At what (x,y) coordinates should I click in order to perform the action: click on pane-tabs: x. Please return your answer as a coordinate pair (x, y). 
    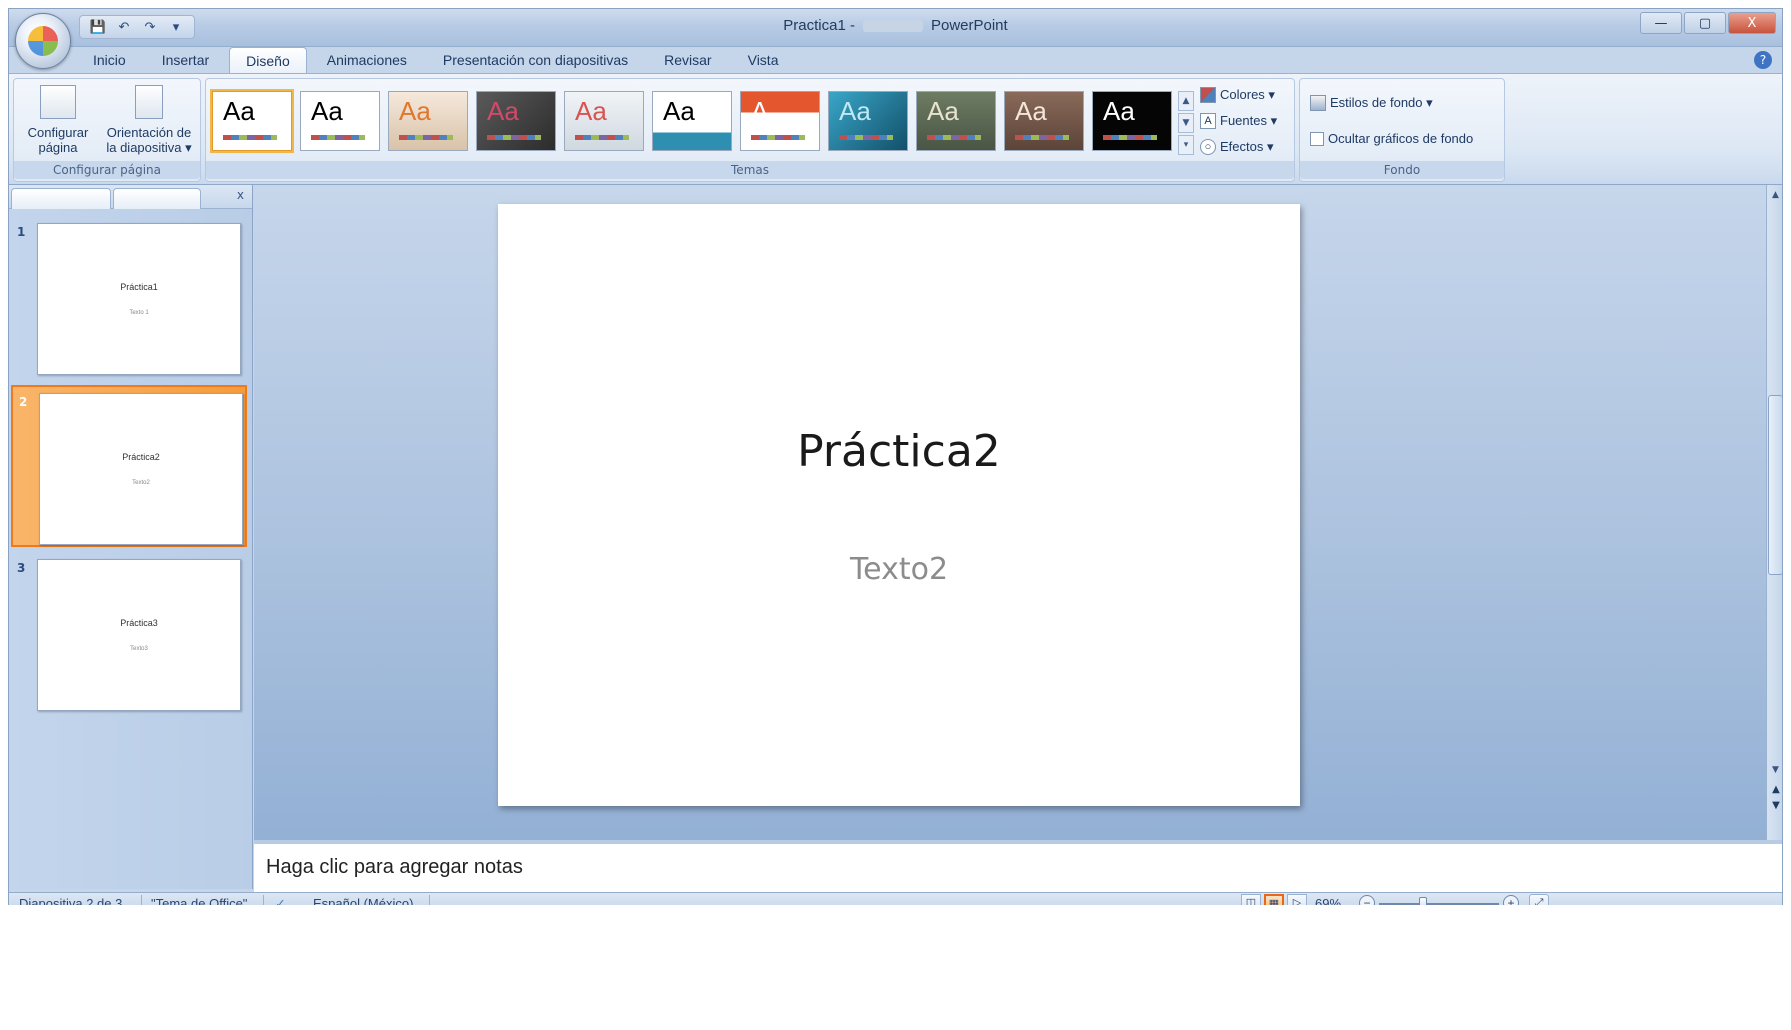
    Looking at the image, I should click on (130, 197).